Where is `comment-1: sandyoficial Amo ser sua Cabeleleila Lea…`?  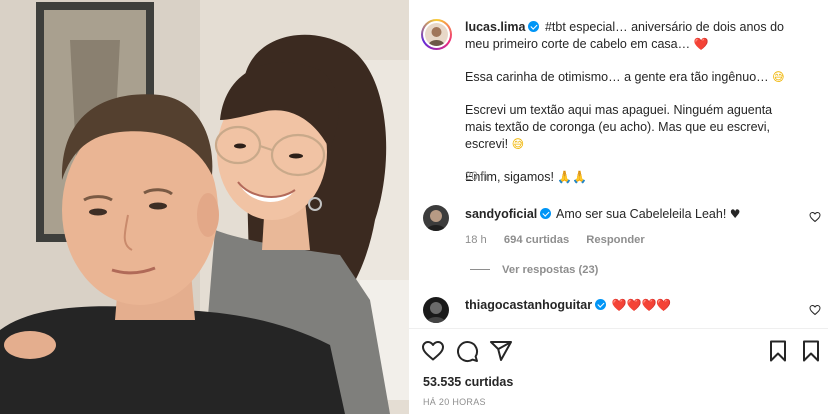
comment-1: sandyoficial Amo ser sua Cabeleleila Lea… is located at coordinates (603, 214).